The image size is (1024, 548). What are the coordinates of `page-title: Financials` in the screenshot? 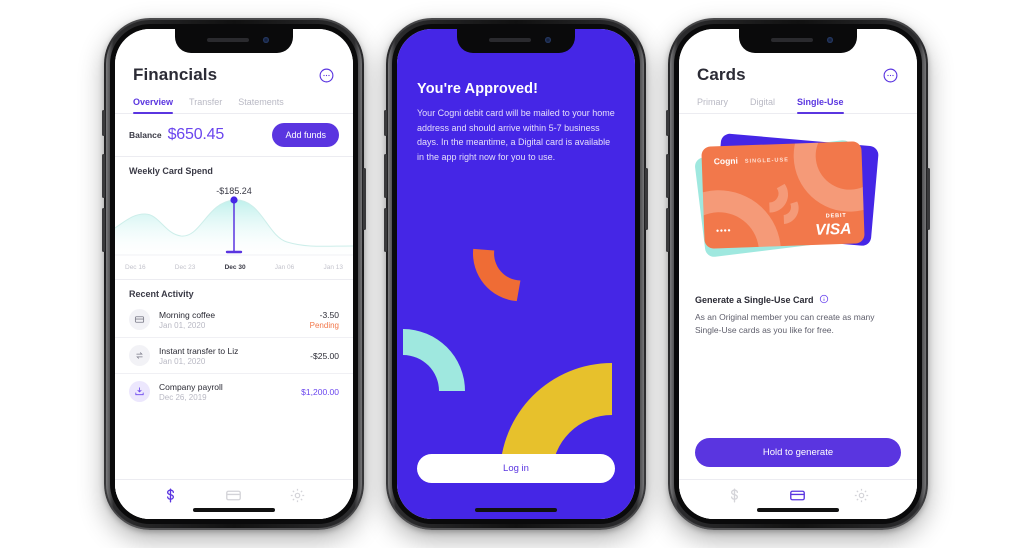 It's located at (175, 74).